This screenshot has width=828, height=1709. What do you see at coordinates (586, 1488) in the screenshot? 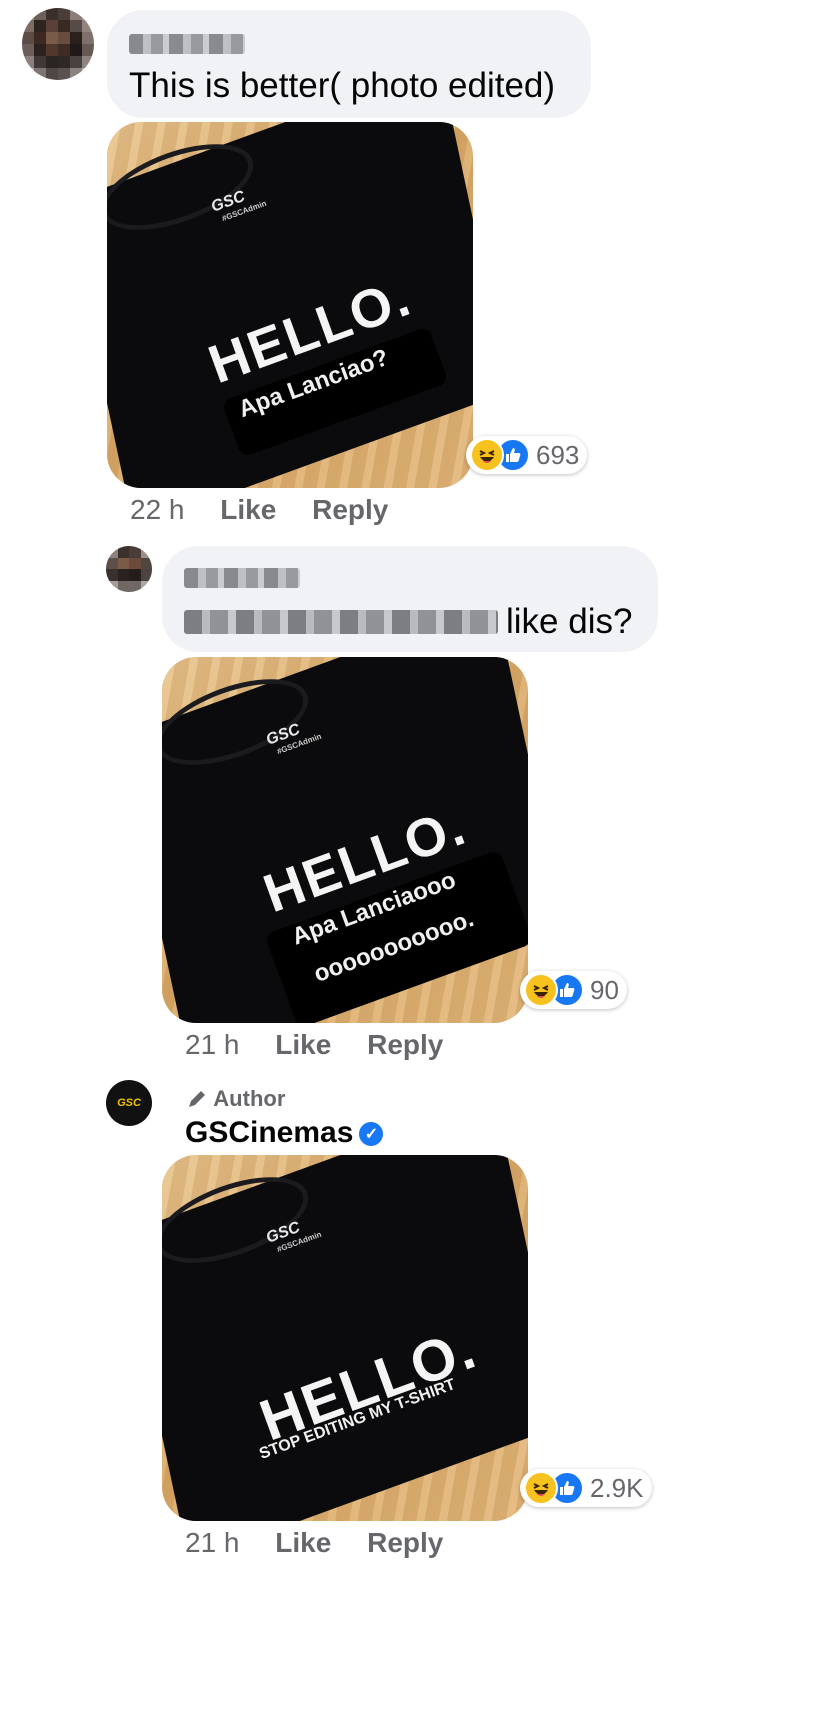
I see `reaction-summary: 2.9K` at bounding box center [586, 1488].